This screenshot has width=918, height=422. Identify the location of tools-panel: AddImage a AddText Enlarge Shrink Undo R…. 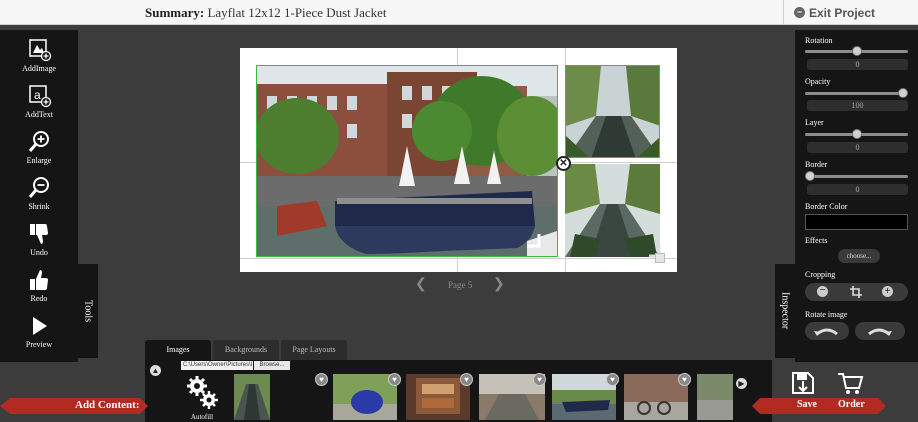
(39, 196).